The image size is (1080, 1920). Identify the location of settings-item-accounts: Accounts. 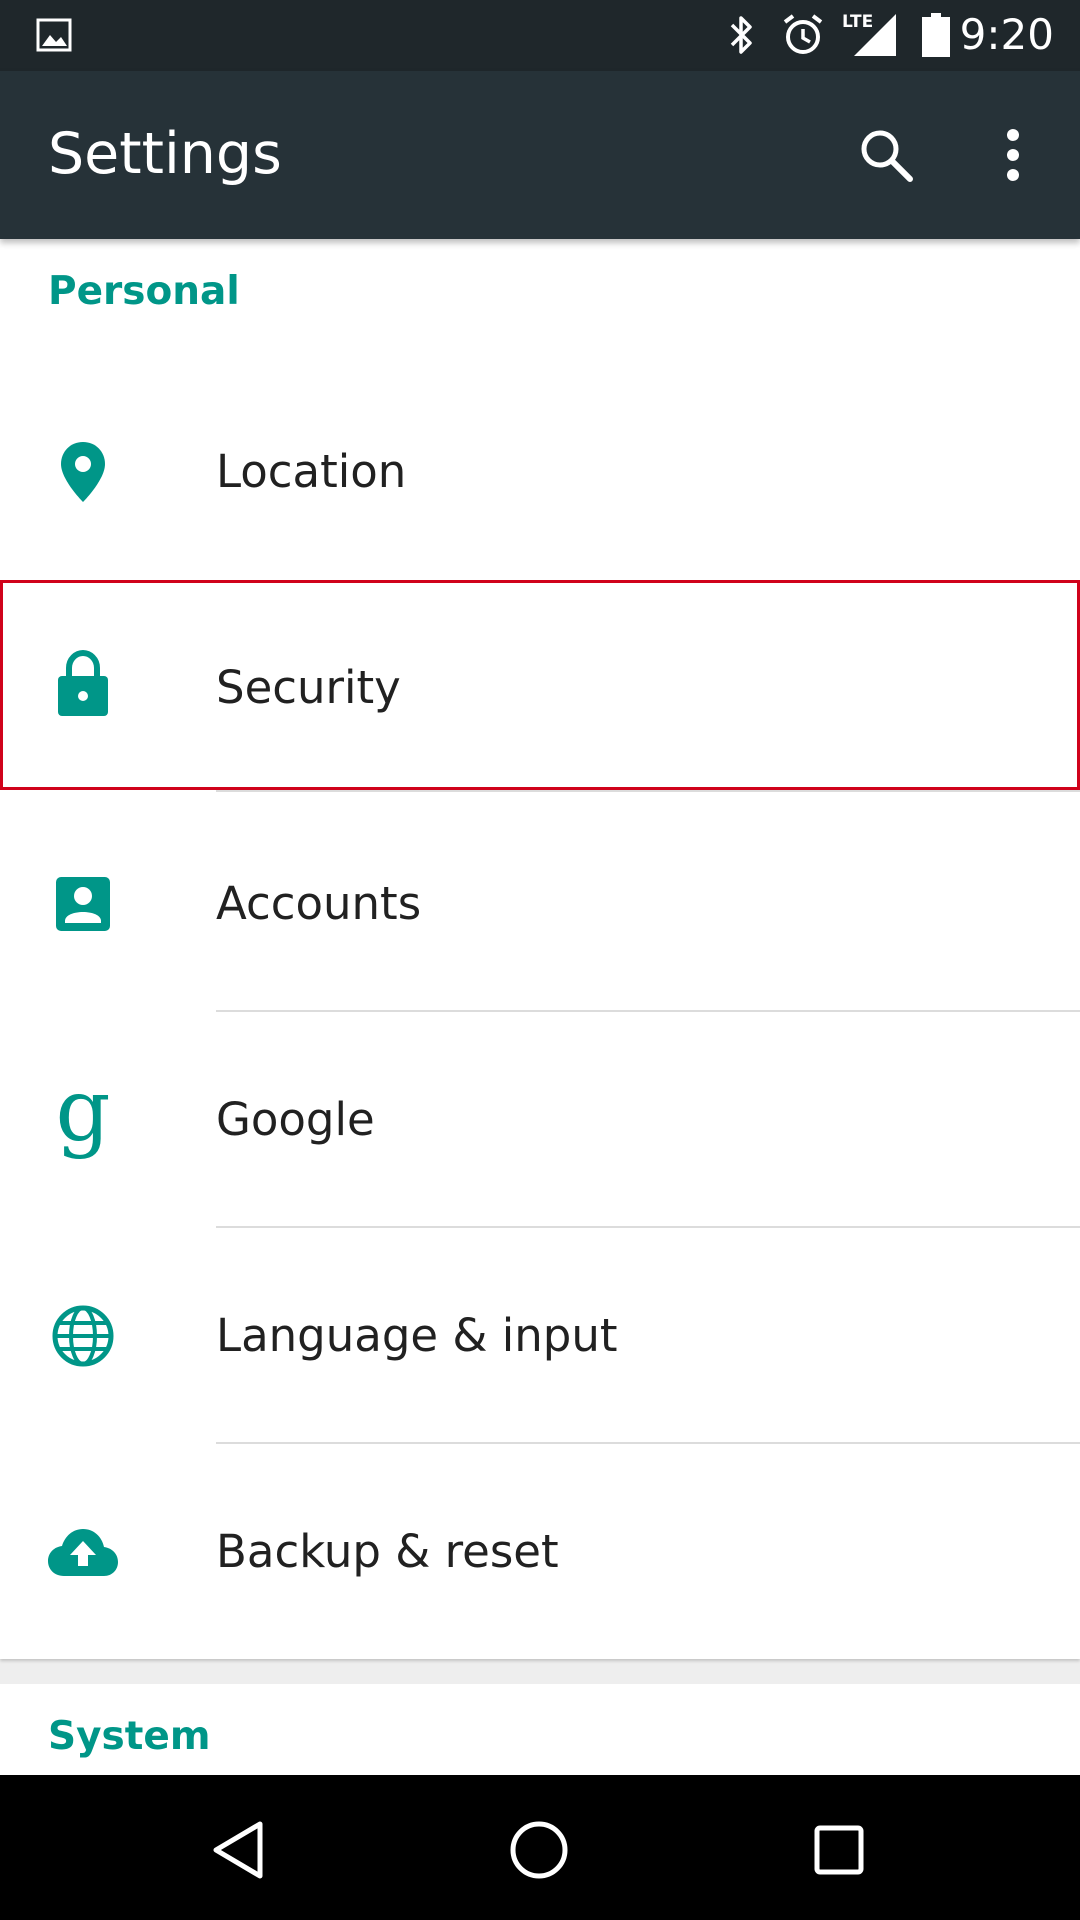
(540, 904).